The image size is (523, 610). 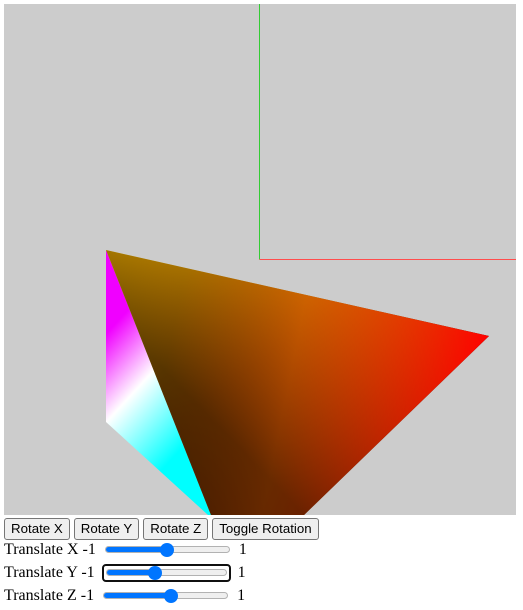 I want to click on slider-track, so click(x=166, y=572).